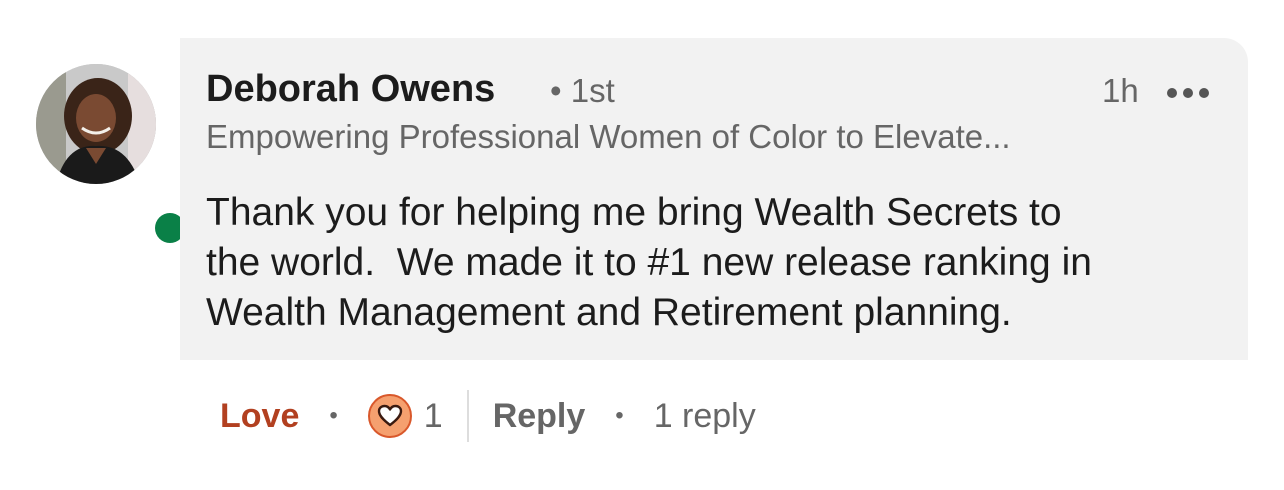  Describe the element at coordinates (539, 416) in the screenshot. I see `reply-button: Reply` at that location.